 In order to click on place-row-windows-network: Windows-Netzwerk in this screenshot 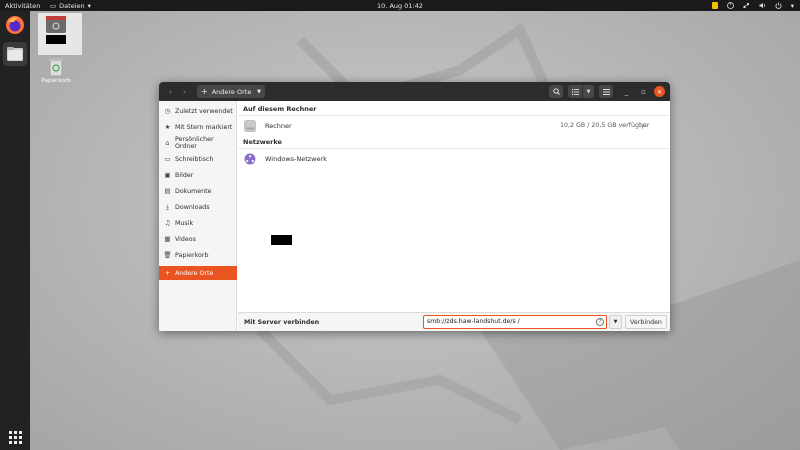, I will do `click(454, 158)`.